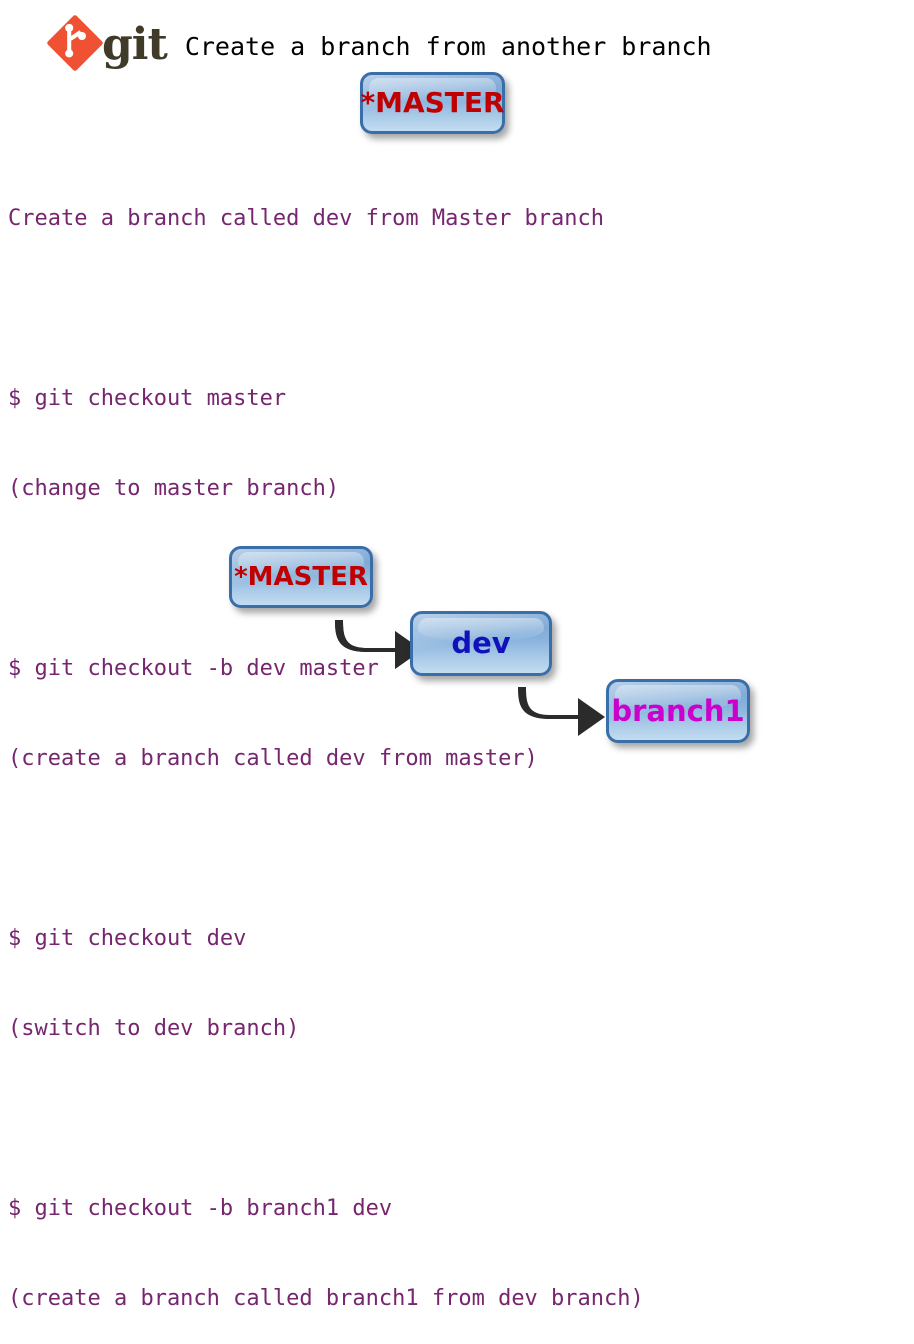 The image size is (914, 1344). What do you see at coordinates (147, 398) in the screenshot?
I see `command-line: $ git checkout master` at bounding box center [147, 398].